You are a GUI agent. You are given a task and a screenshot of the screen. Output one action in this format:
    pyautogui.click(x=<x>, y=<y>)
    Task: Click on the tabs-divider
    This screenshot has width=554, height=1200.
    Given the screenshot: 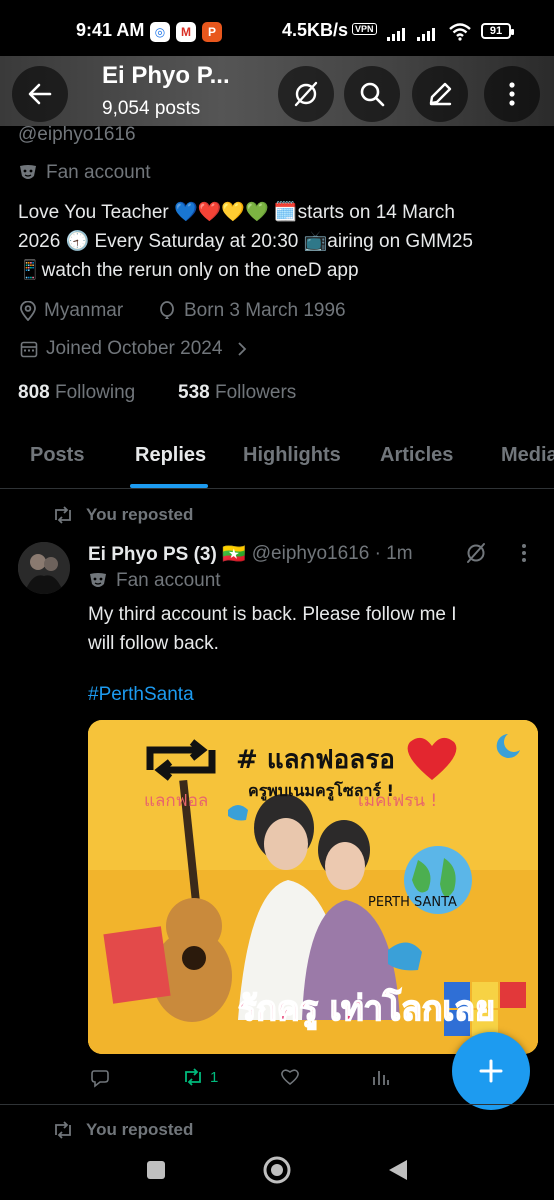 What is the action you would take?
    pyautogui.click(x=277, y=488)
    